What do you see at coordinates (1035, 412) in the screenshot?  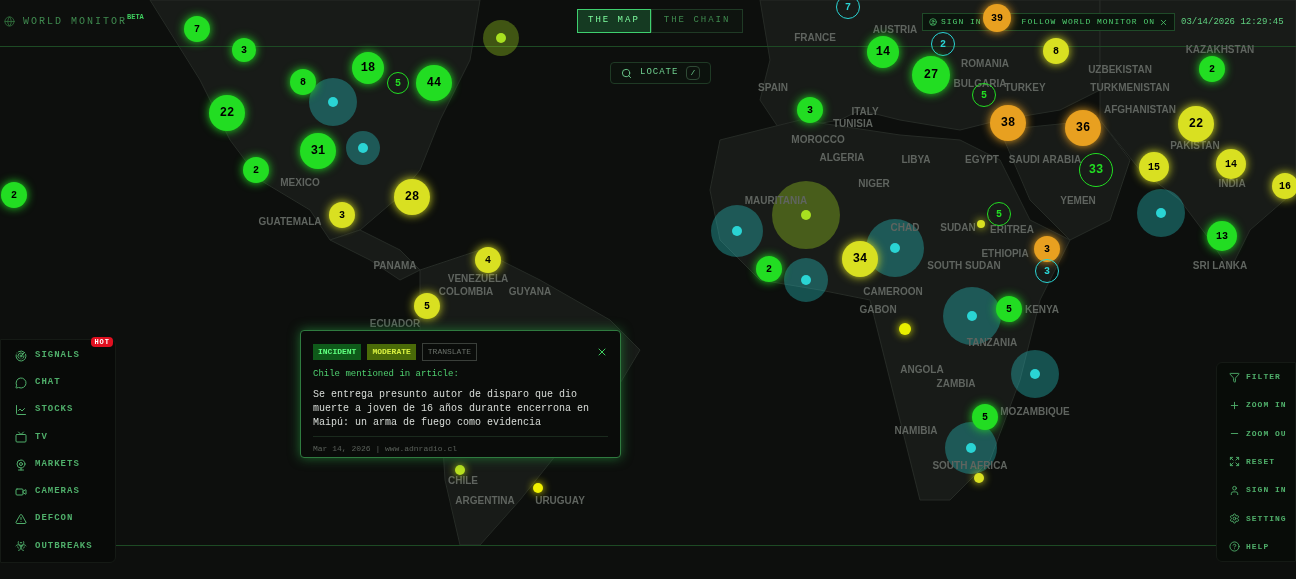 I see `country-label: MOZAMBIQUE` at bounding box center [1035, 412].